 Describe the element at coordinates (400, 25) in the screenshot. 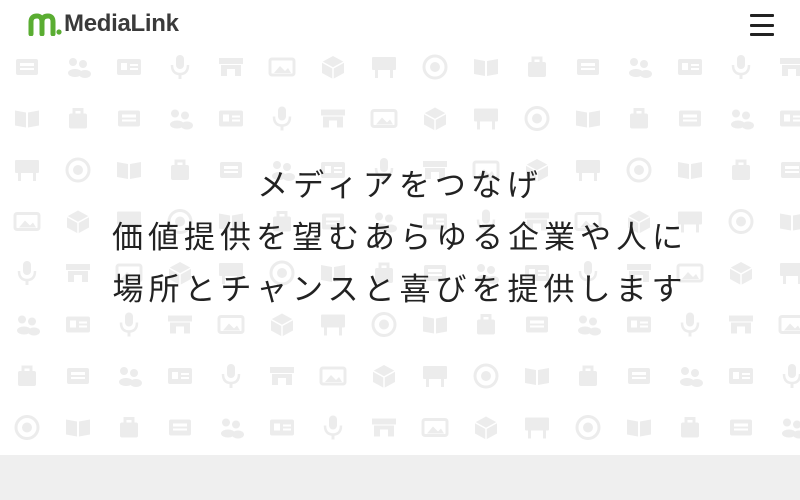

I see `site-header: MediaLink` at that location.